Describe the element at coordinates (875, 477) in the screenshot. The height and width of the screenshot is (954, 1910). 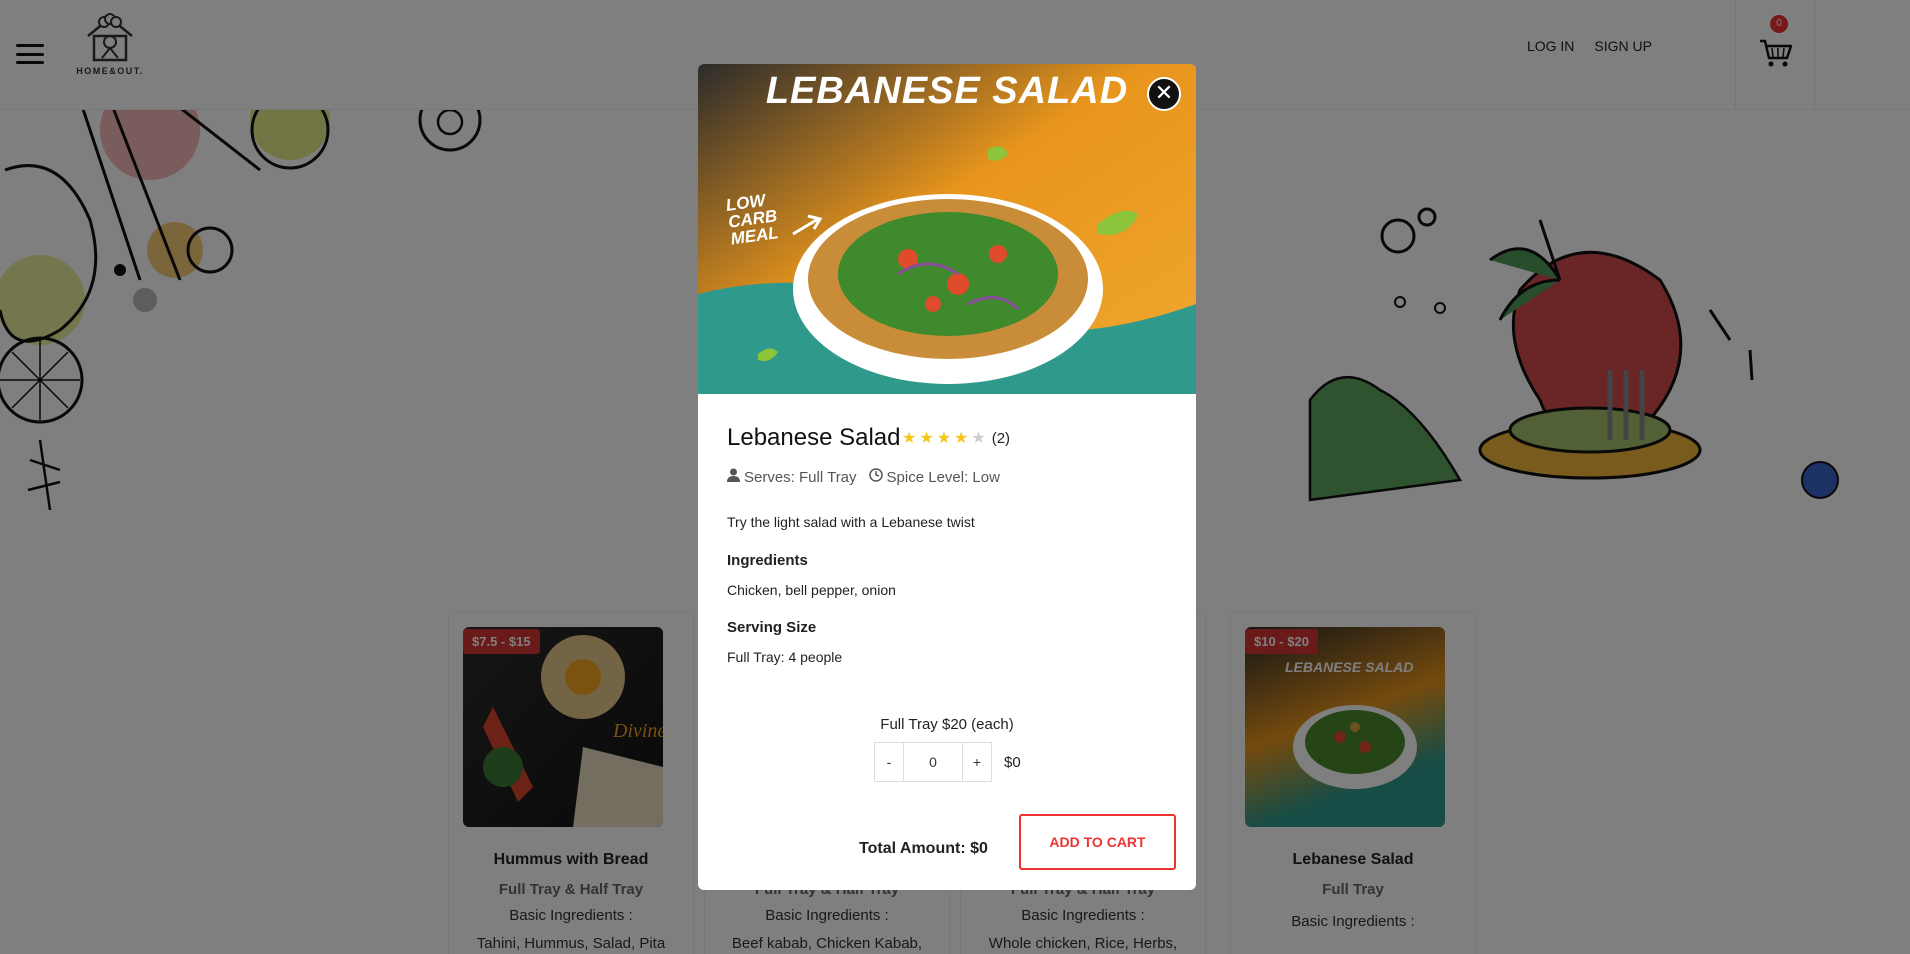
I see `clock-icon` at that location.